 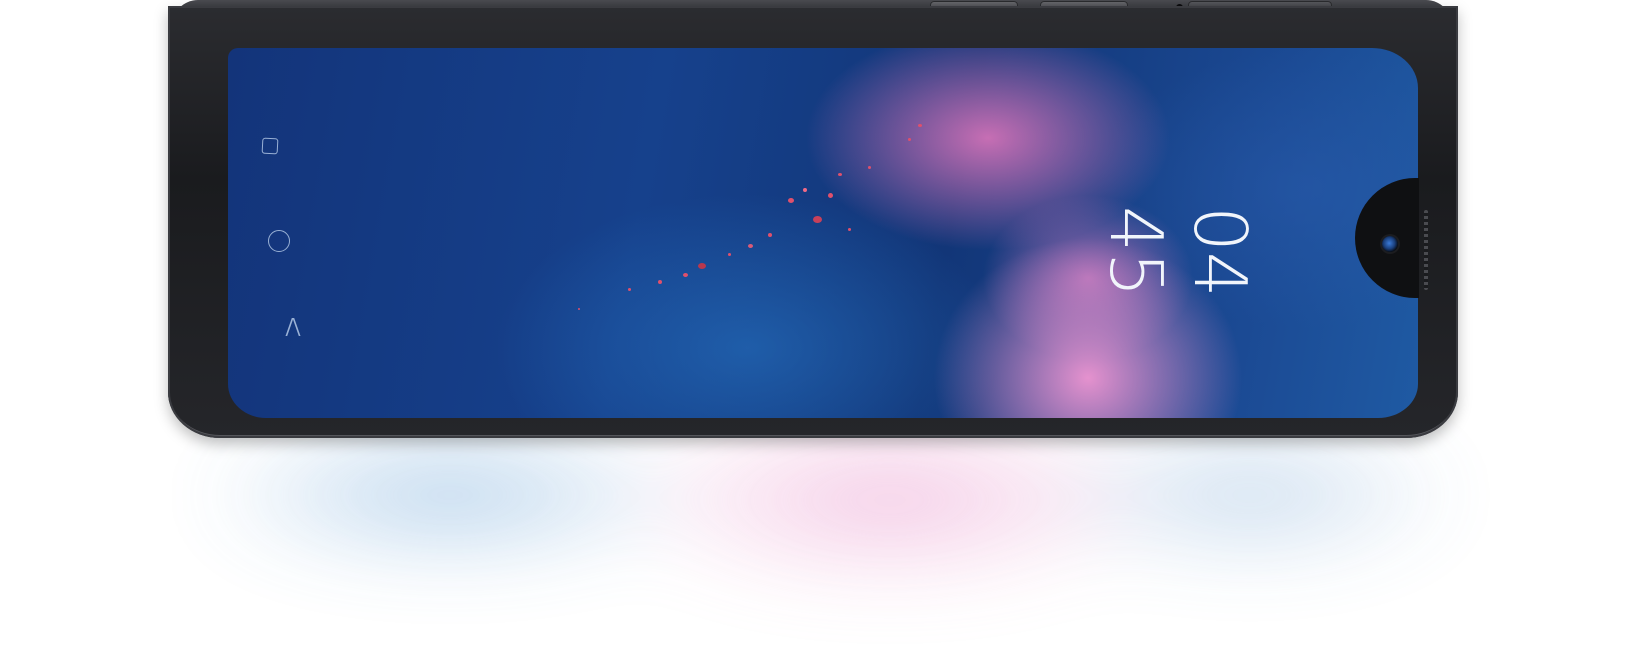 What do you see at coordinates (270, 146) in the screenshot?
I see `recents-square-icon` at bounding box center [270, 146].